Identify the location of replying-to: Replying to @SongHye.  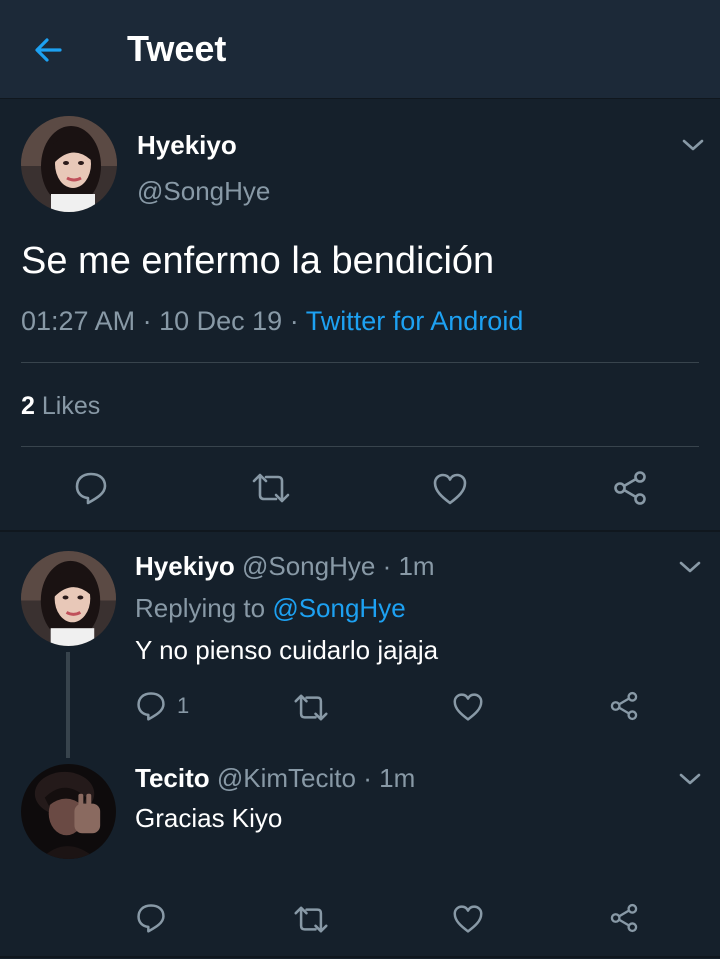
(270, 608).